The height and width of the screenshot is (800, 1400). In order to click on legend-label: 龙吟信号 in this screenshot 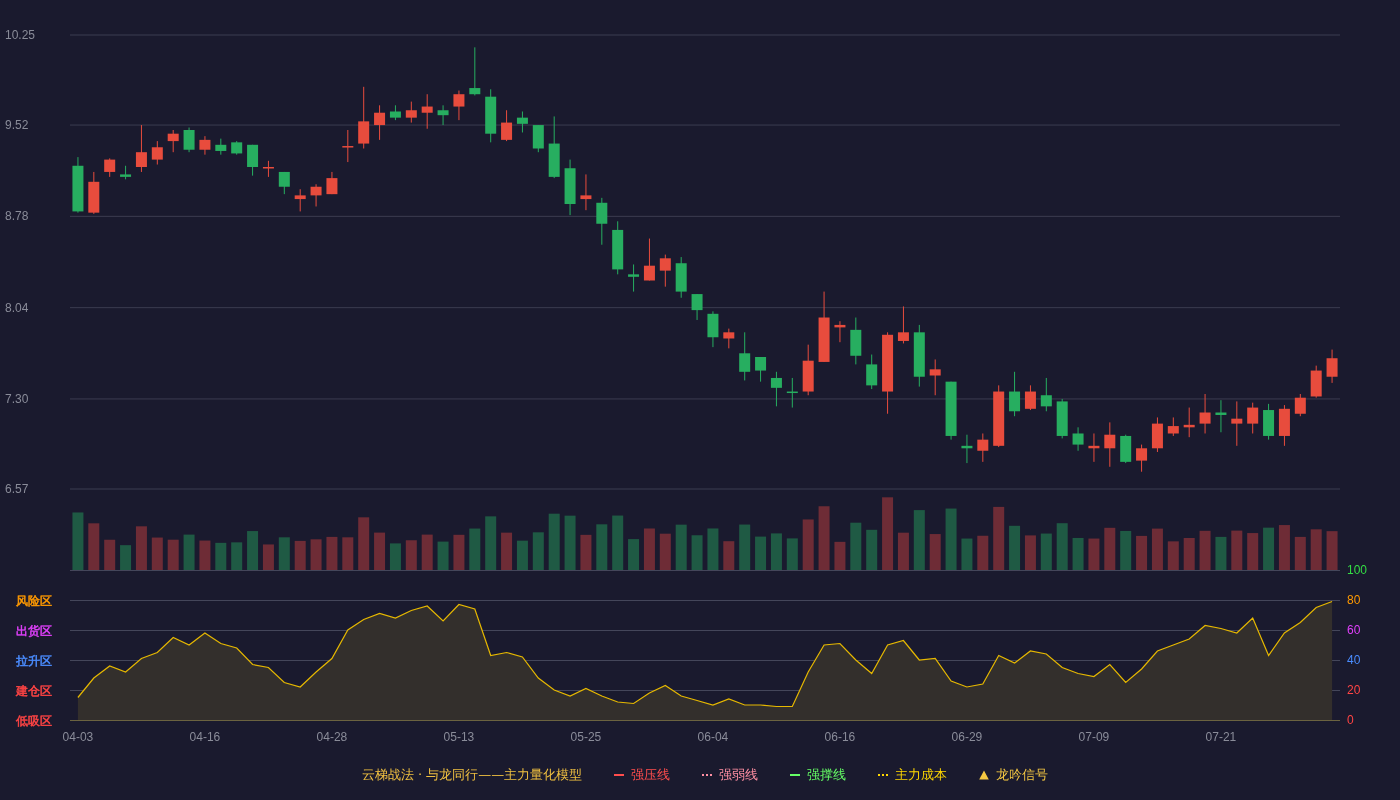, I will do `click(1022, 775)`.